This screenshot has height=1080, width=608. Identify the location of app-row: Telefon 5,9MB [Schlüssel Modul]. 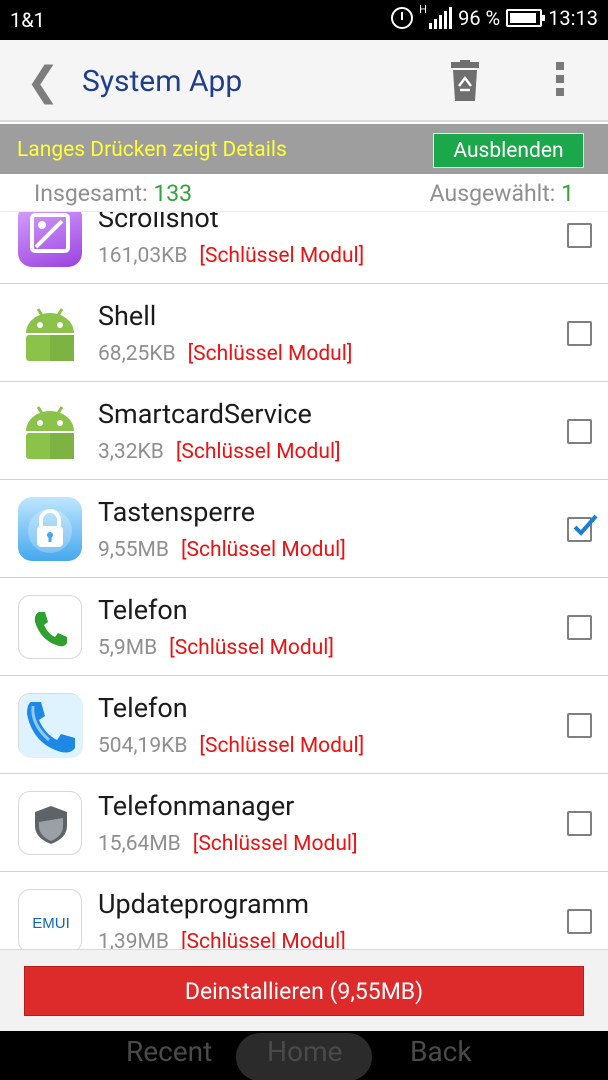
(304, 627).